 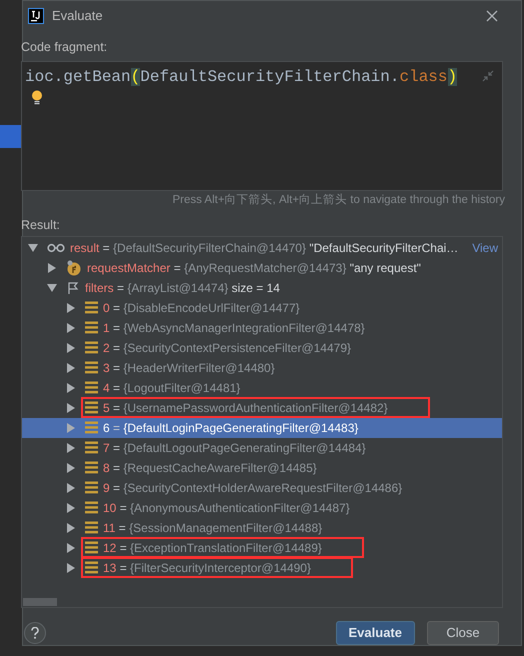 I want to click on flag-icon, so click(x=73, y=287).